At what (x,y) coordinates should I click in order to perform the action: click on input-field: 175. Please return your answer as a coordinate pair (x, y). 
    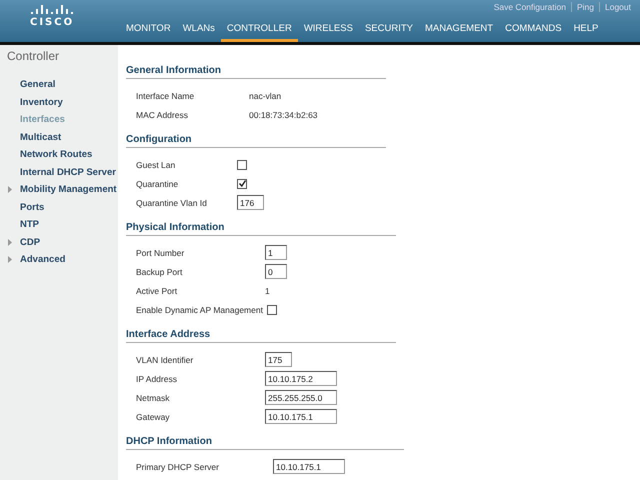
    Looking at the image, I should click on (278, 359).